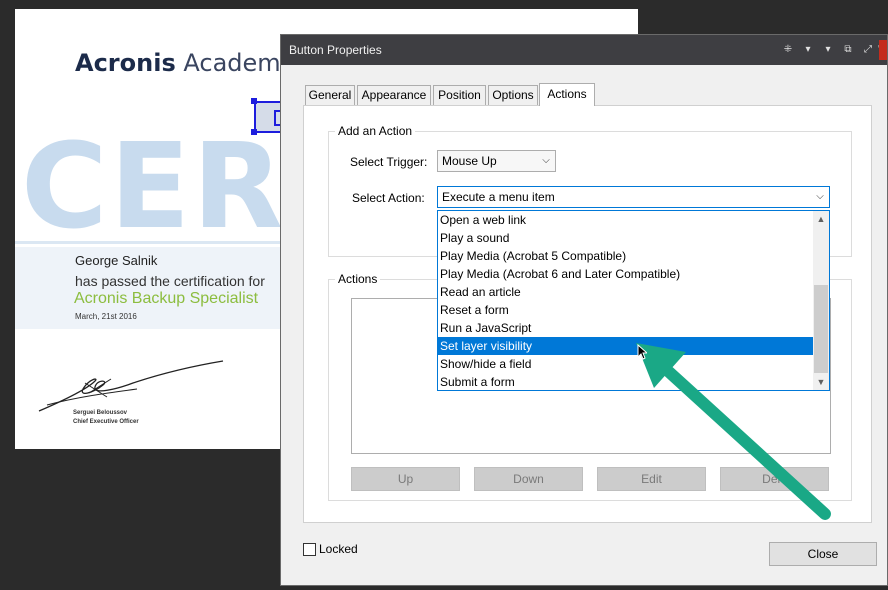 This screenshot has width=888, height=590. I want to click on signer-title: Chief Executive Officer, so click(106, 422).